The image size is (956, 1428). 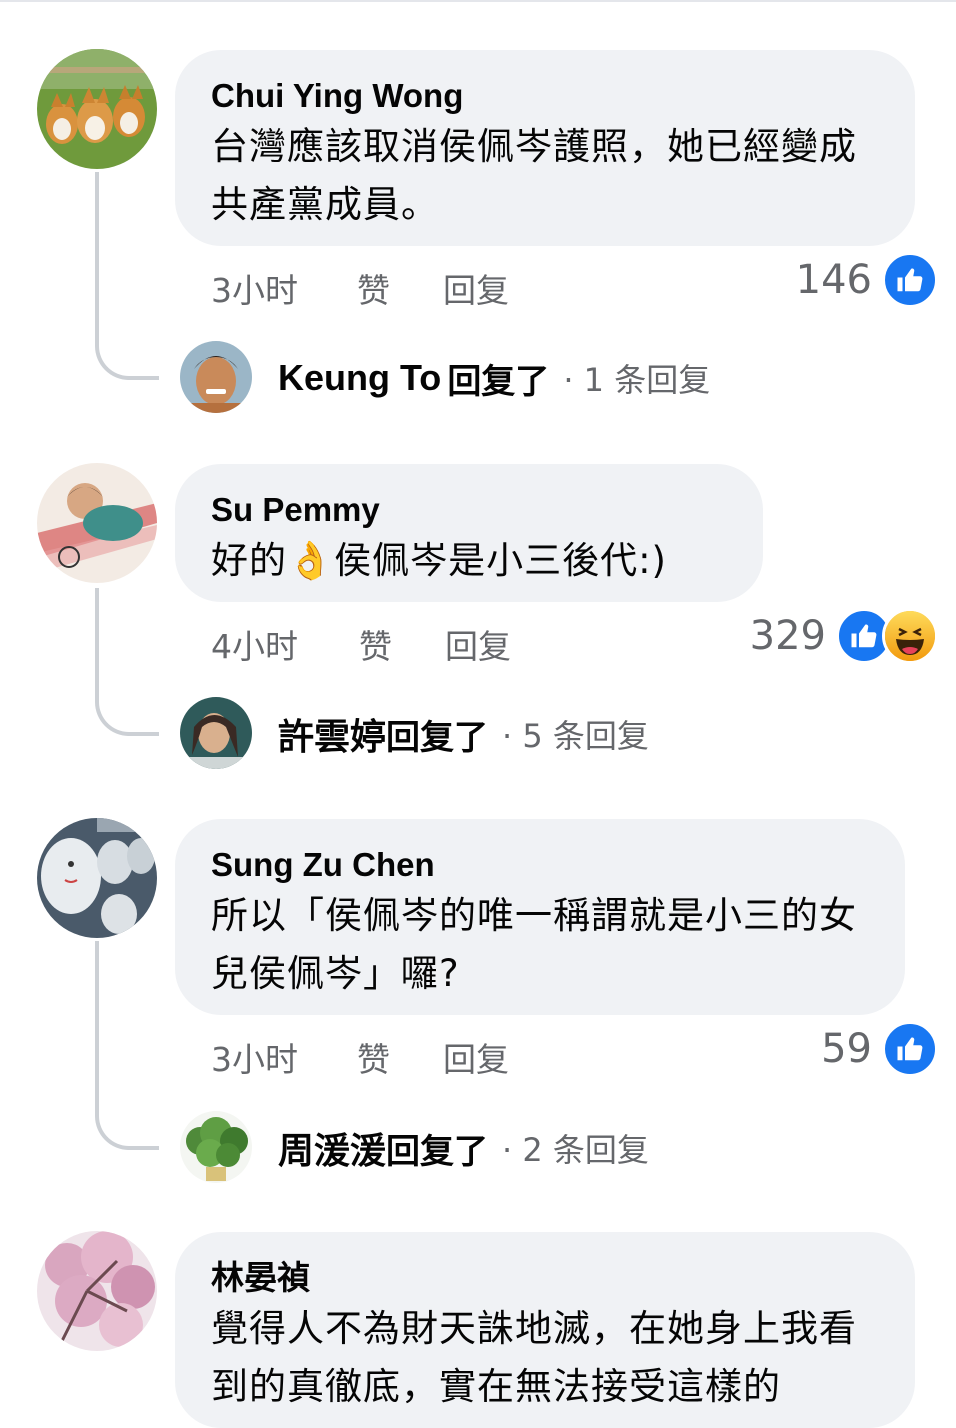 What do you see at coordinates (879, 1049) in the screenshot?
I see `reaction-summary: 59` at bounding box center [879, 1049].